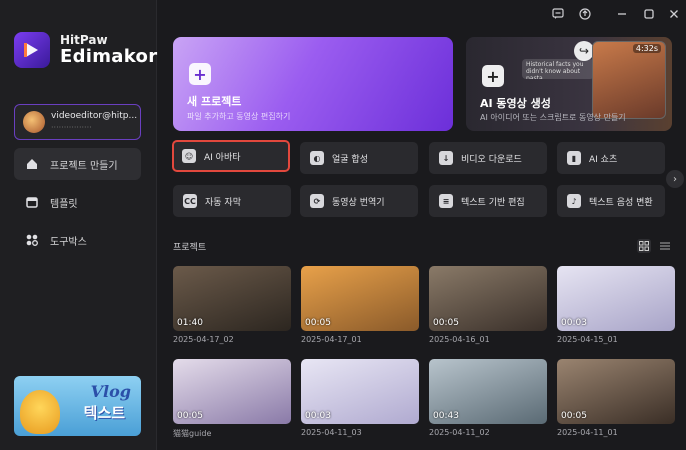 This screenshot has width=686, height=450. I want to click on toolbox-icon, so click(32, 240).